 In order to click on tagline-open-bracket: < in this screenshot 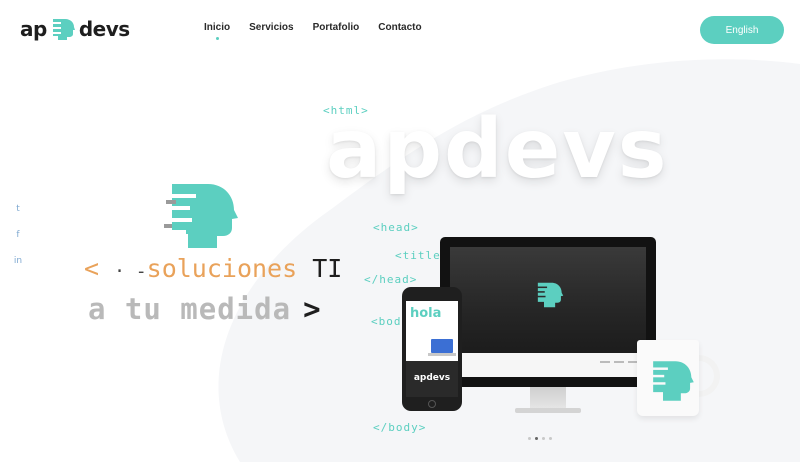, I will do `click(92, 268)`.